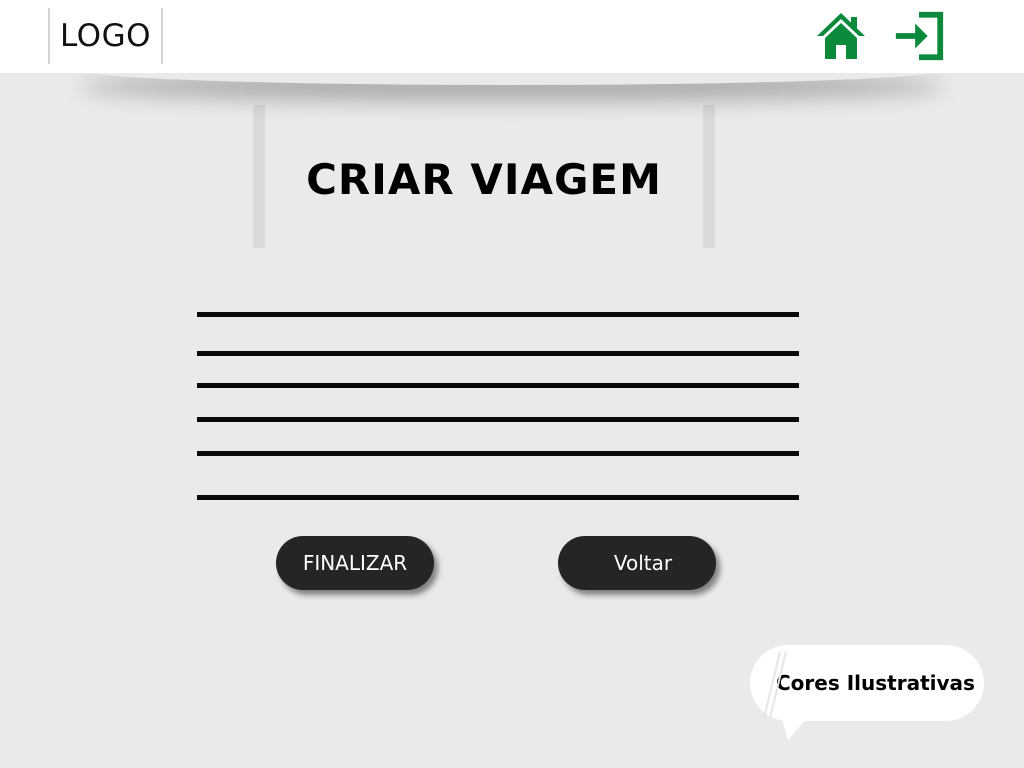  I want to click on finalizar-button-label: FINALIZAR, so click(355, 563).